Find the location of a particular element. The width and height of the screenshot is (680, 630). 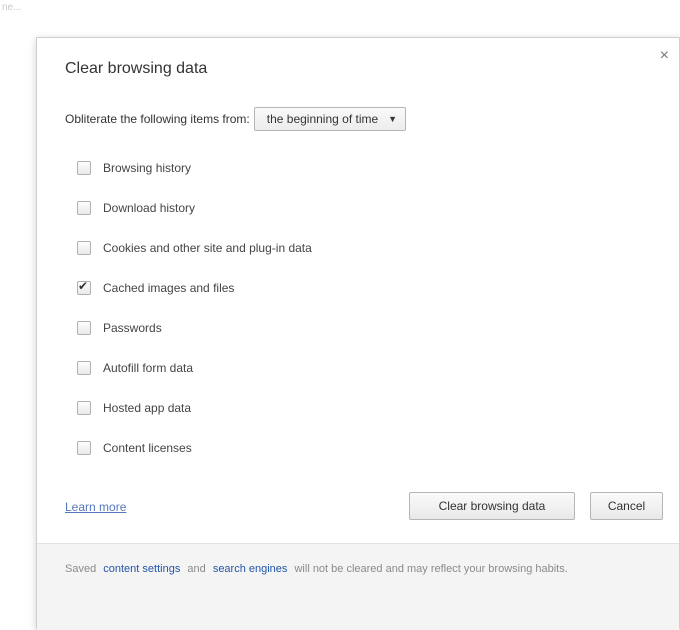

learn-more-link: Learn more is located at coordinates (95, 507).